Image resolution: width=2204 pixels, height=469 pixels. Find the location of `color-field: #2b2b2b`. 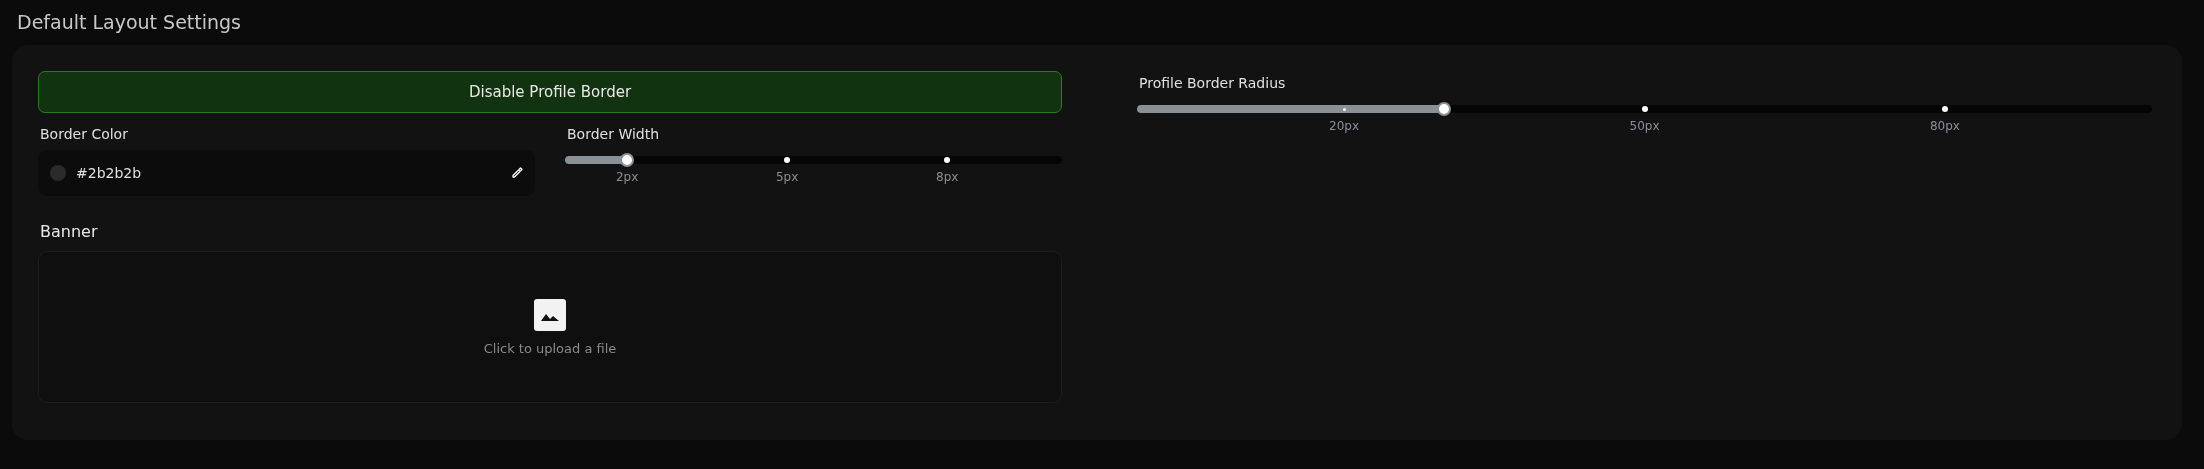

color-field: #2b2b2b is located at coordinates (286, 173).